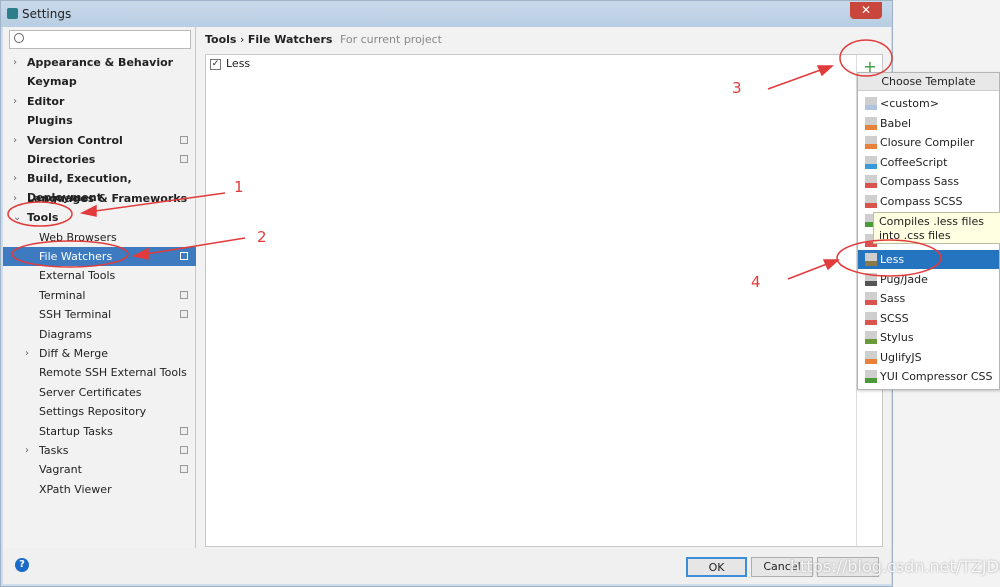 This screenshot has width=1000, height=587. Describe the element at coordinates (825, 71) in the screenshot. I see `arrow-3-head` at that location.